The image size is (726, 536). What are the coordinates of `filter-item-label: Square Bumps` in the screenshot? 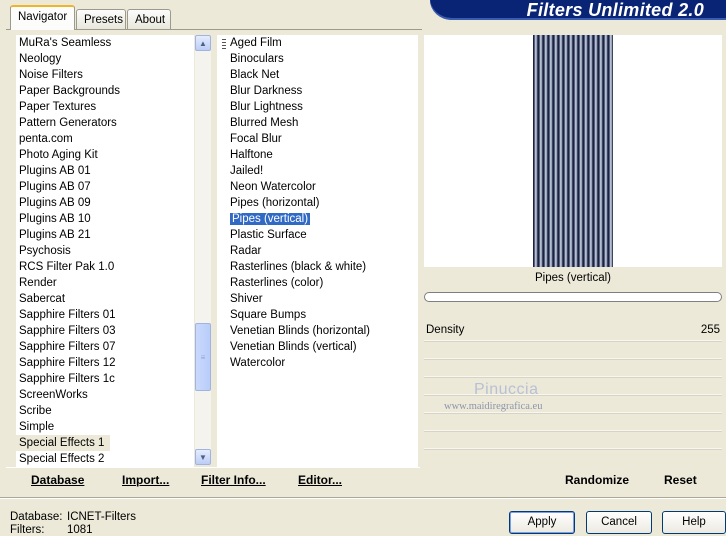 It's located at (268, 315).